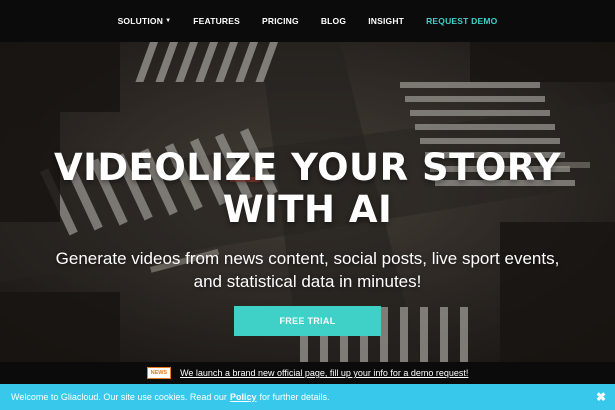 The width and height of the screenshot is (615, 410). Describe the element at coordinates (168, 21) in the screenshot. I see `caret-down-icon: ▼` at that location.